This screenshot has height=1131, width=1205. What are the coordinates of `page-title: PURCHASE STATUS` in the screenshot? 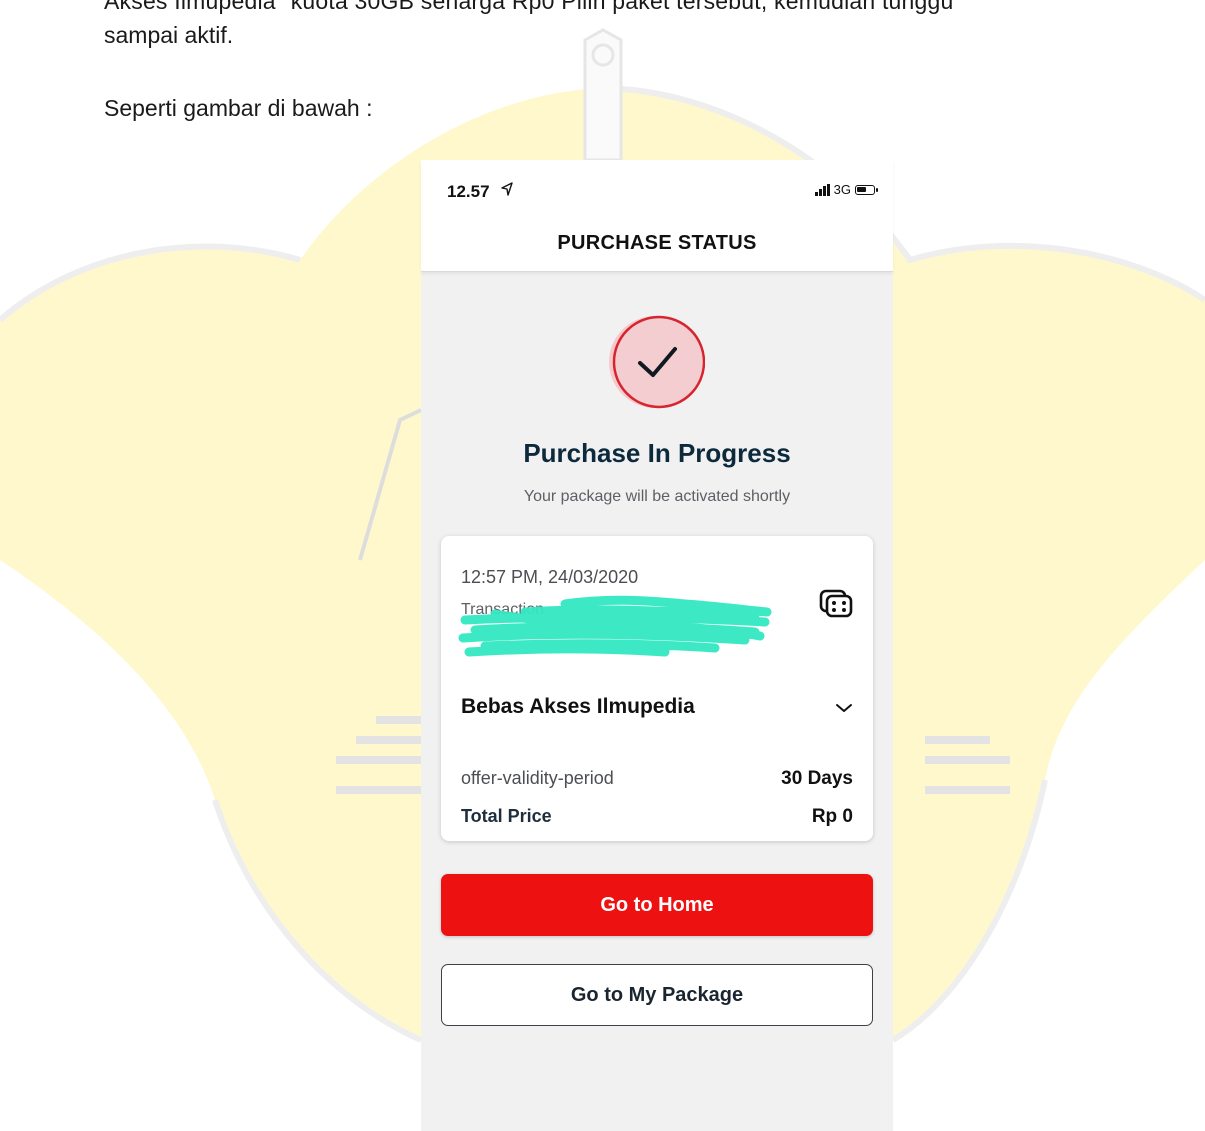 It's located at (657, 243).